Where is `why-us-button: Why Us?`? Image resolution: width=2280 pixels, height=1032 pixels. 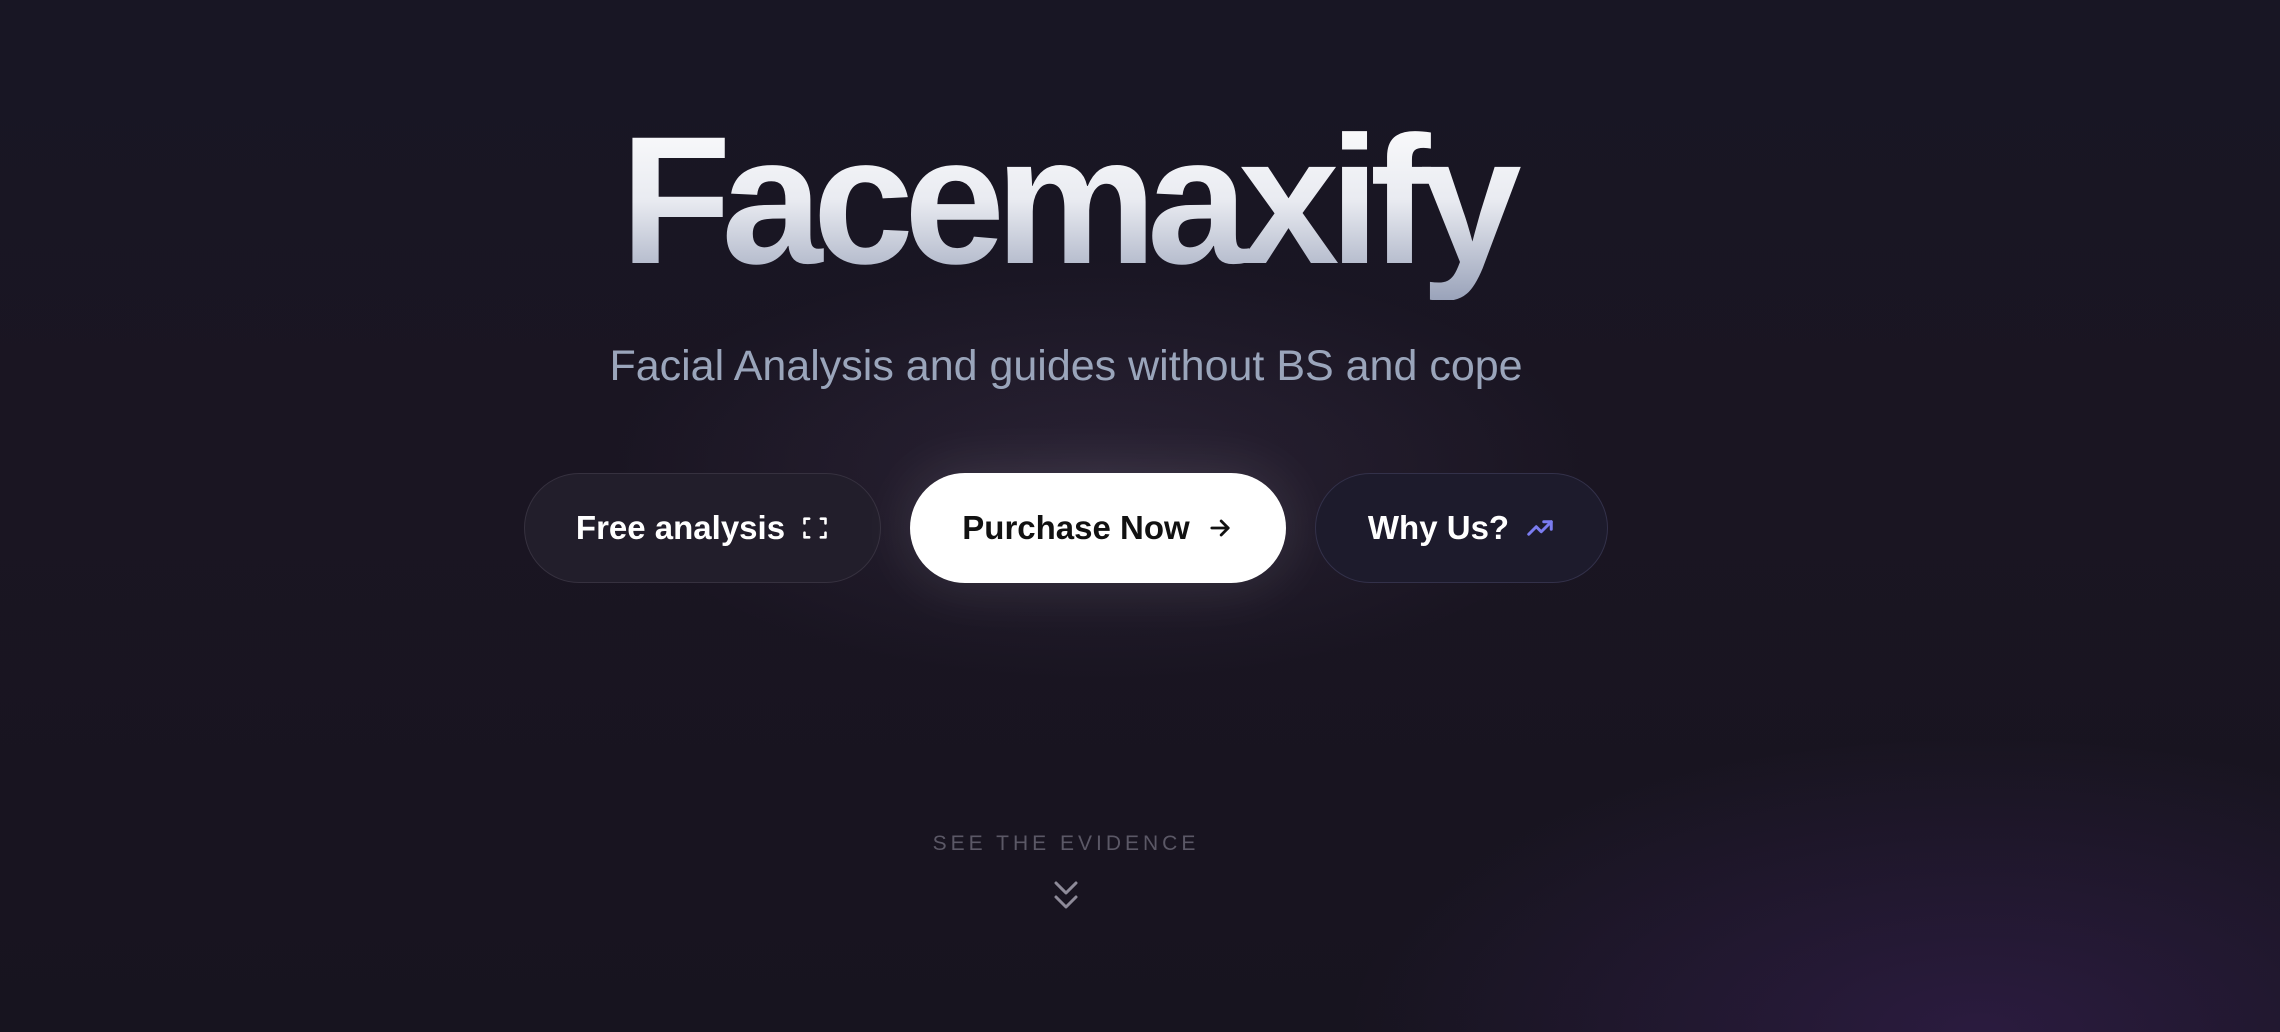 why-us-button: Why Us? is located at coordinates (1461, 528).